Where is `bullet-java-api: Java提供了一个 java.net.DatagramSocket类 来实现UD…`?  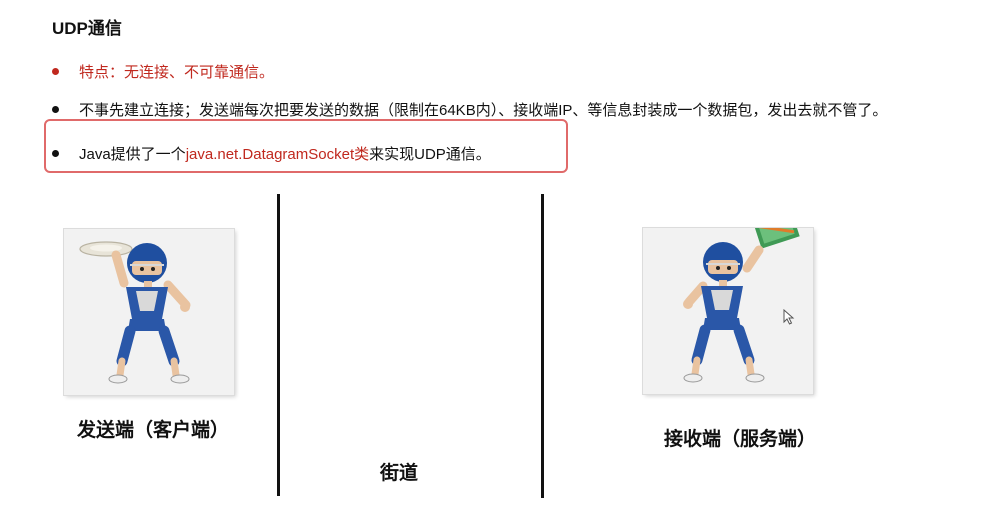 bullet-java-api: Java提供了一个 java.net.DatagramSocket类 来实现UD… is located at coordinates (271, 153).